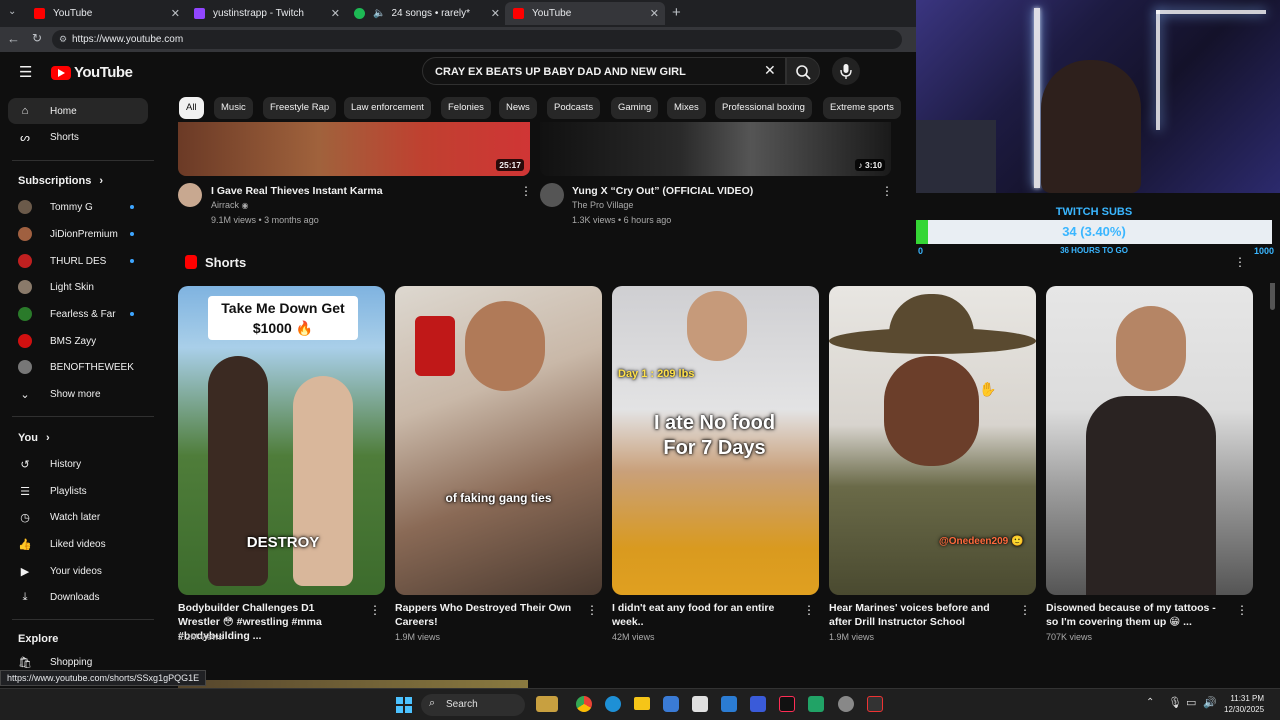 The width and height of the screenshot is (1280, 720). Describe the element at coordinates (37, 38) in the screenshot. I see `reload-icon: ↻` at that location.